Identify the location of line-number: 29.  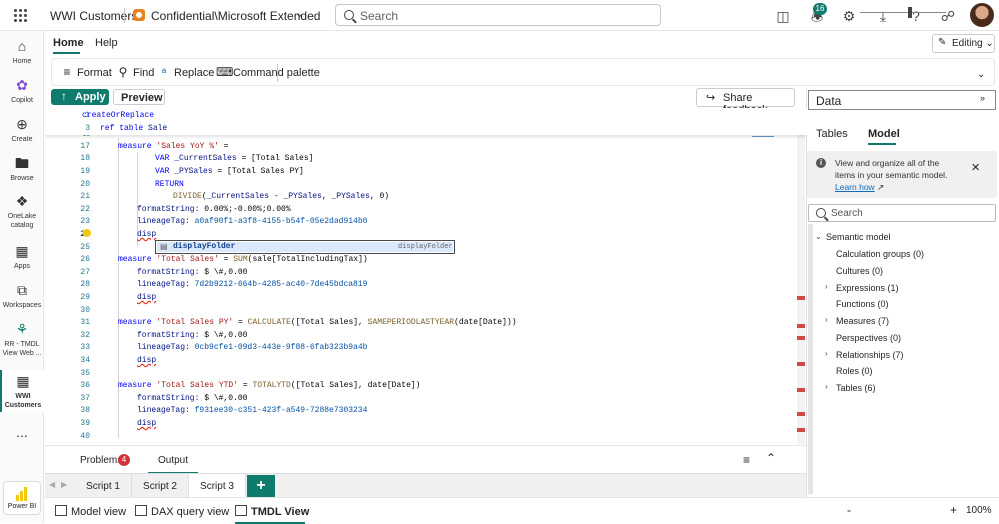
(85, 297).